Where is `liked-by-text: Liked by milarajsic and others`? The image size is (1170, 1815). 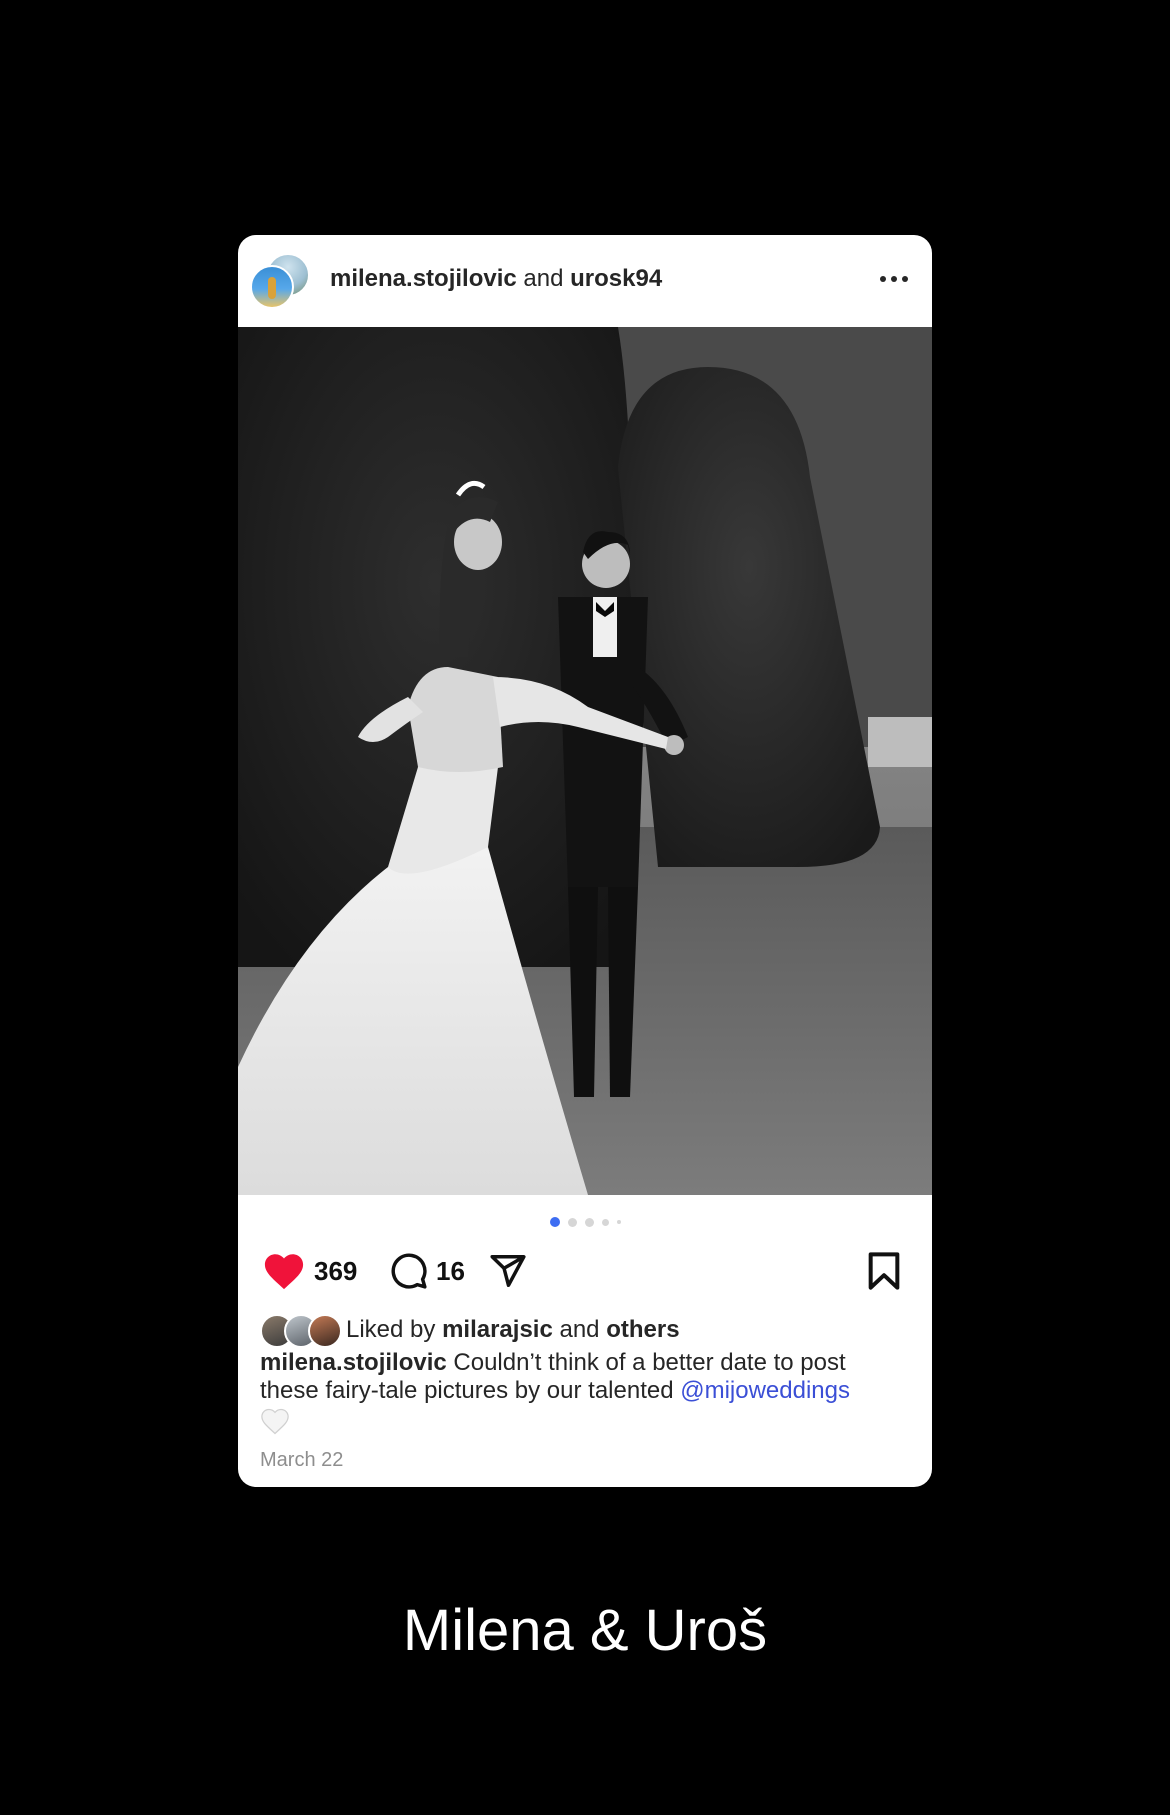 liked-by-text: Liked by milarajsic and others is located at coordinates (513, 1329).